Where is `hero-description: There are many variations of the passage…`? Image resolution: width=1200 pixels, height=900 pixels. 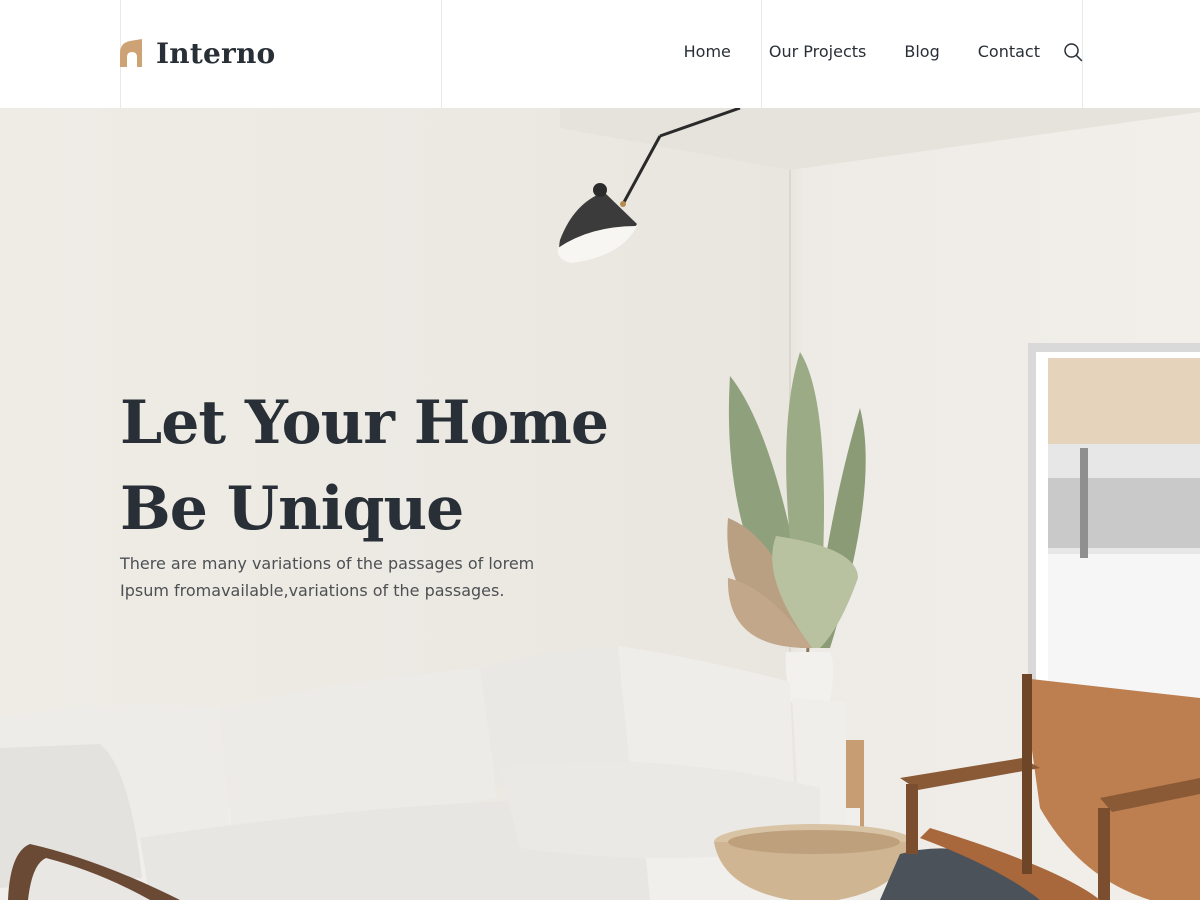
hero-description: There are many variations of the passage… is located at coordinates (327, 577).